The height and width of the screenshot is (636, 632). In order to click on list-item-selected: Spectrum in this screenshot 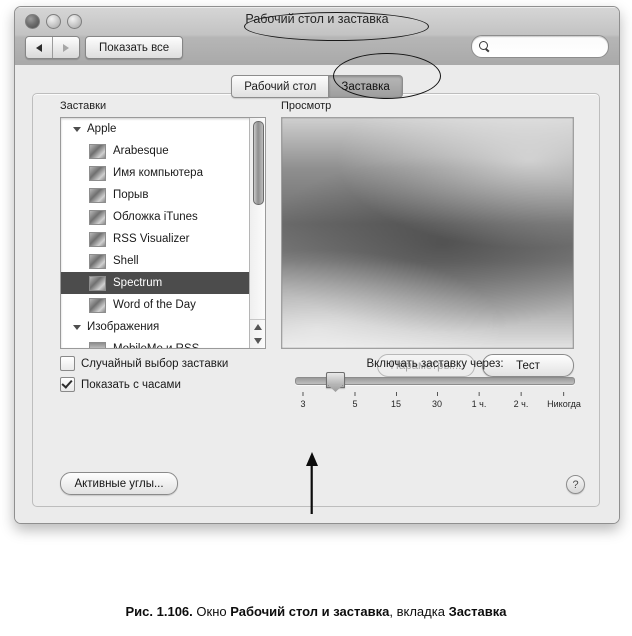, I will do `click(155, 283)`.